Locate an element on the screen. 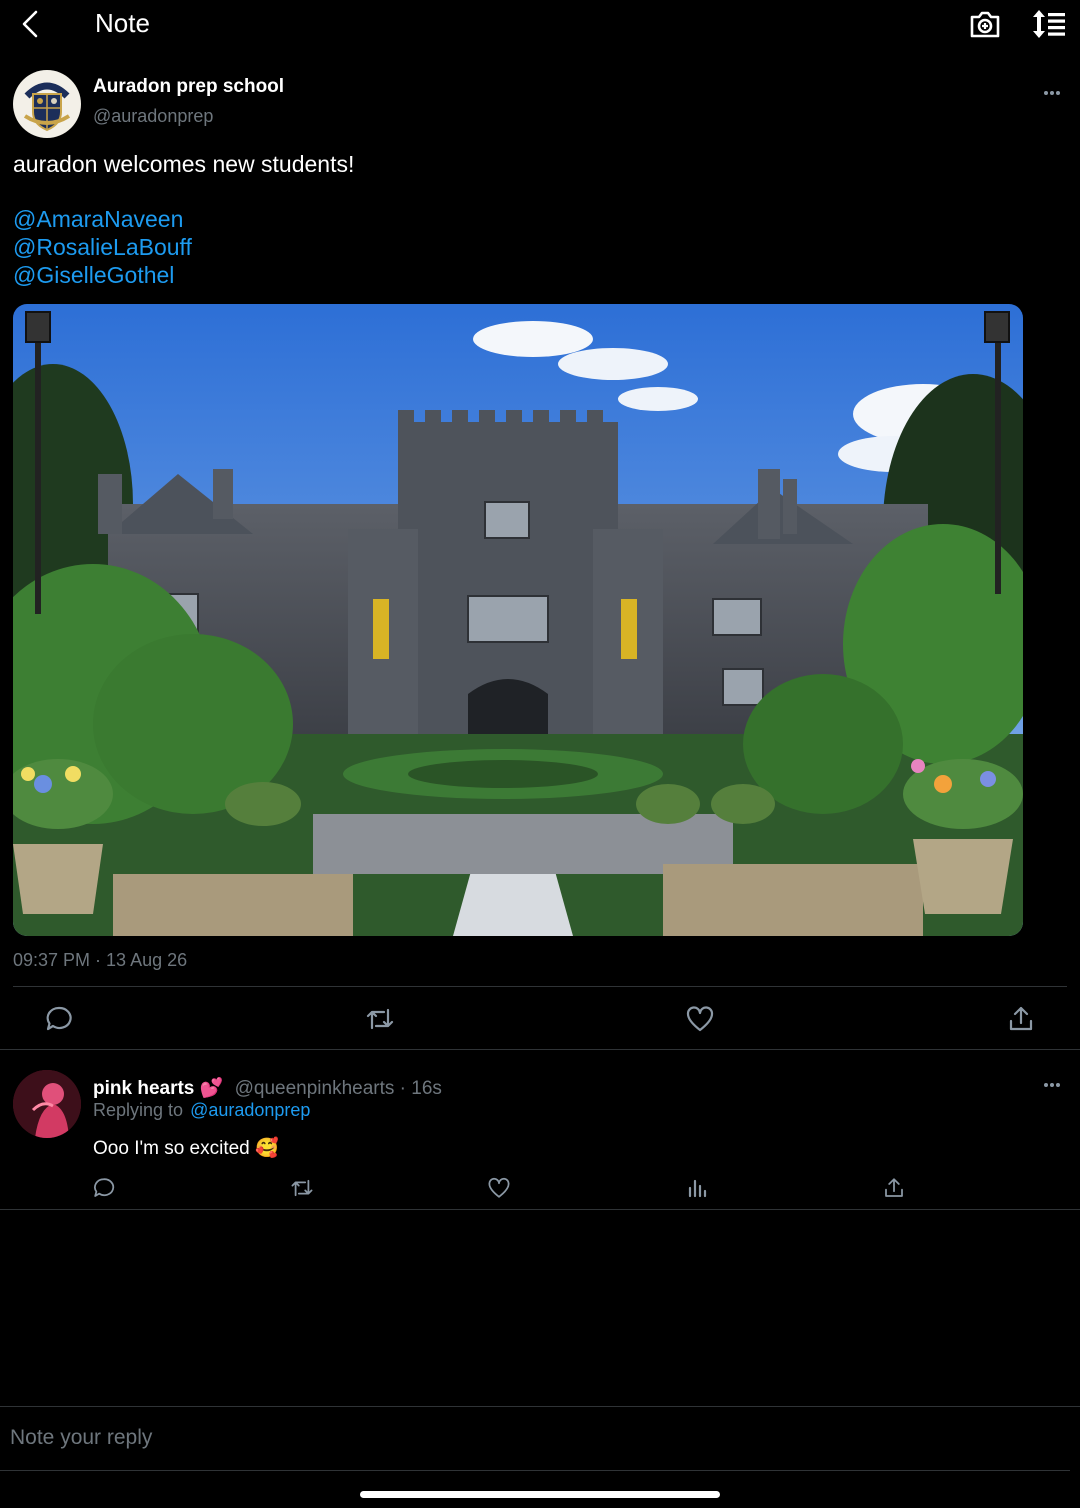  analytics-icon is located at coordinates (697, 1188).